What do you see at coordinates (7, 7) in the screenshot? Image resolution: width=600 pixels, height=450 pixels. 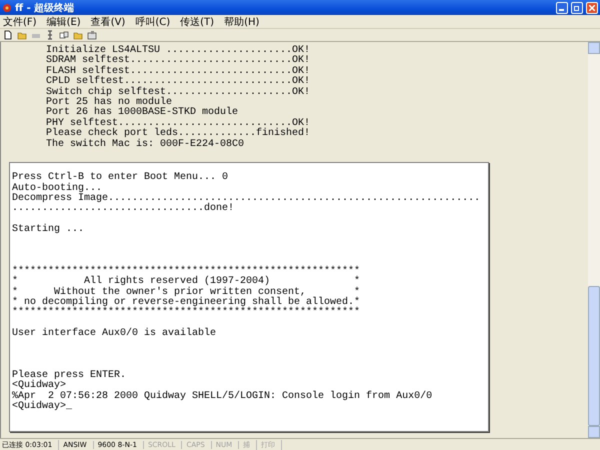 I see `app-icon` at bounding box center [7, 7].